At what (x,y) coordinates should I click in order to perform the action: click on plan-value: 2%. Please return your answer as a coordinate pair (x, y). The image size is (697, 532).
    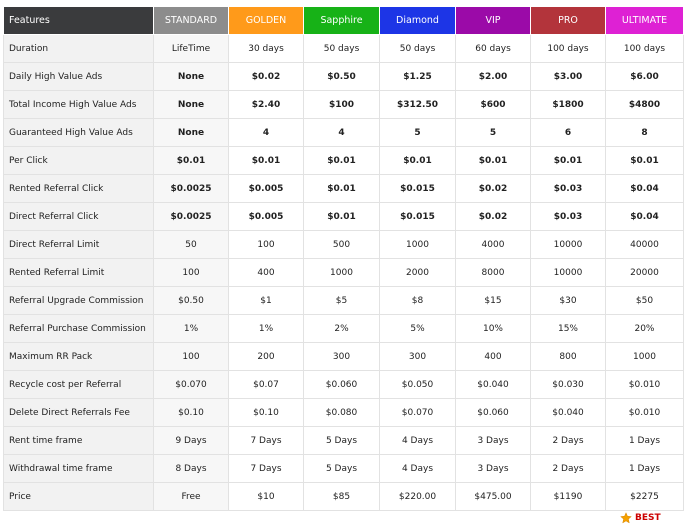
    Looking at the image, I should click on (341, 328).